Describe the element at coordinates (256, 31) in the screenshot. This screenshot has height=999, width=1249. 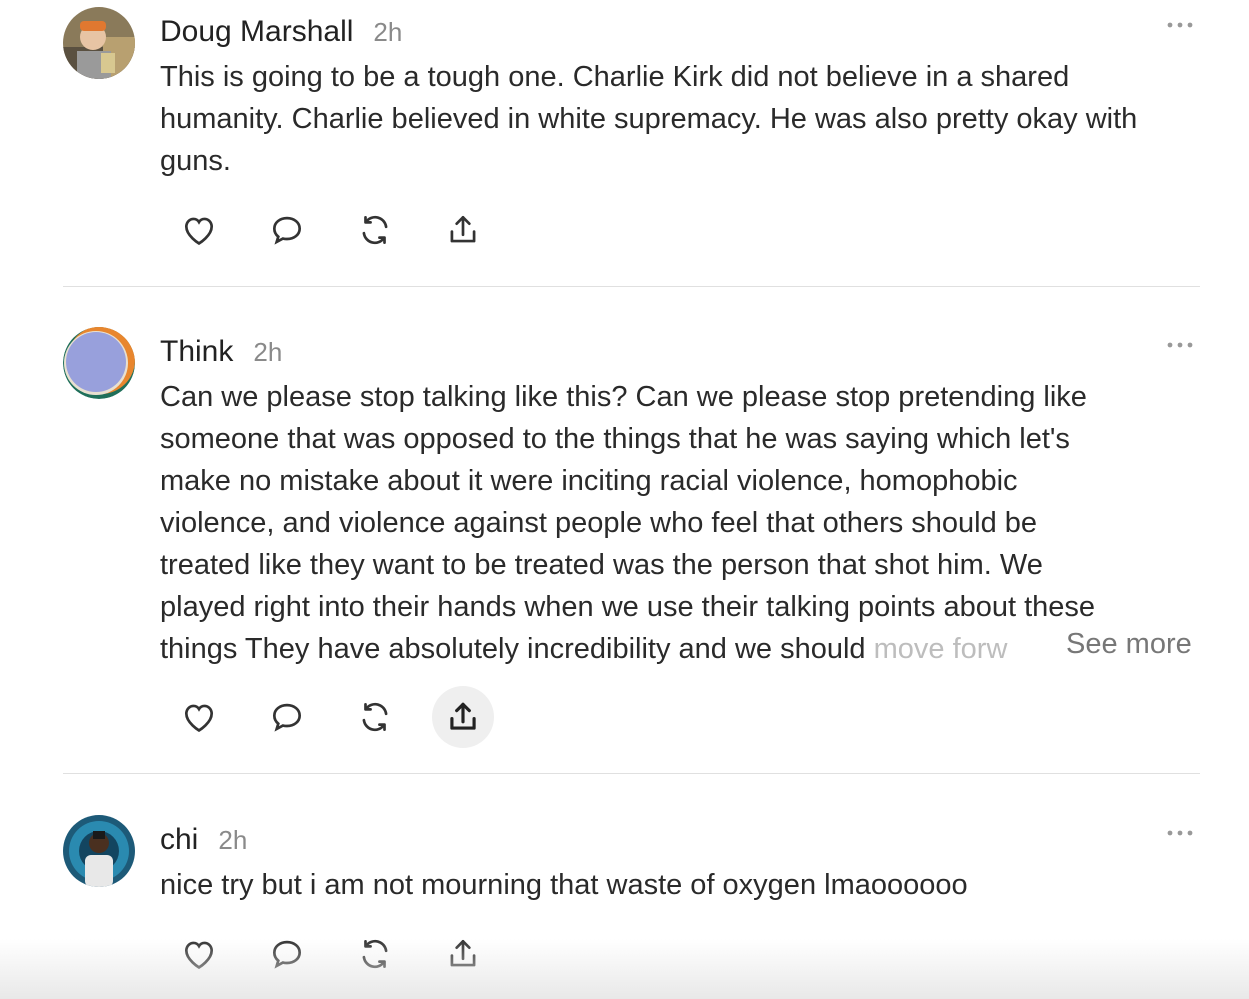
I see `author-name: Doug Marshall` at that location.